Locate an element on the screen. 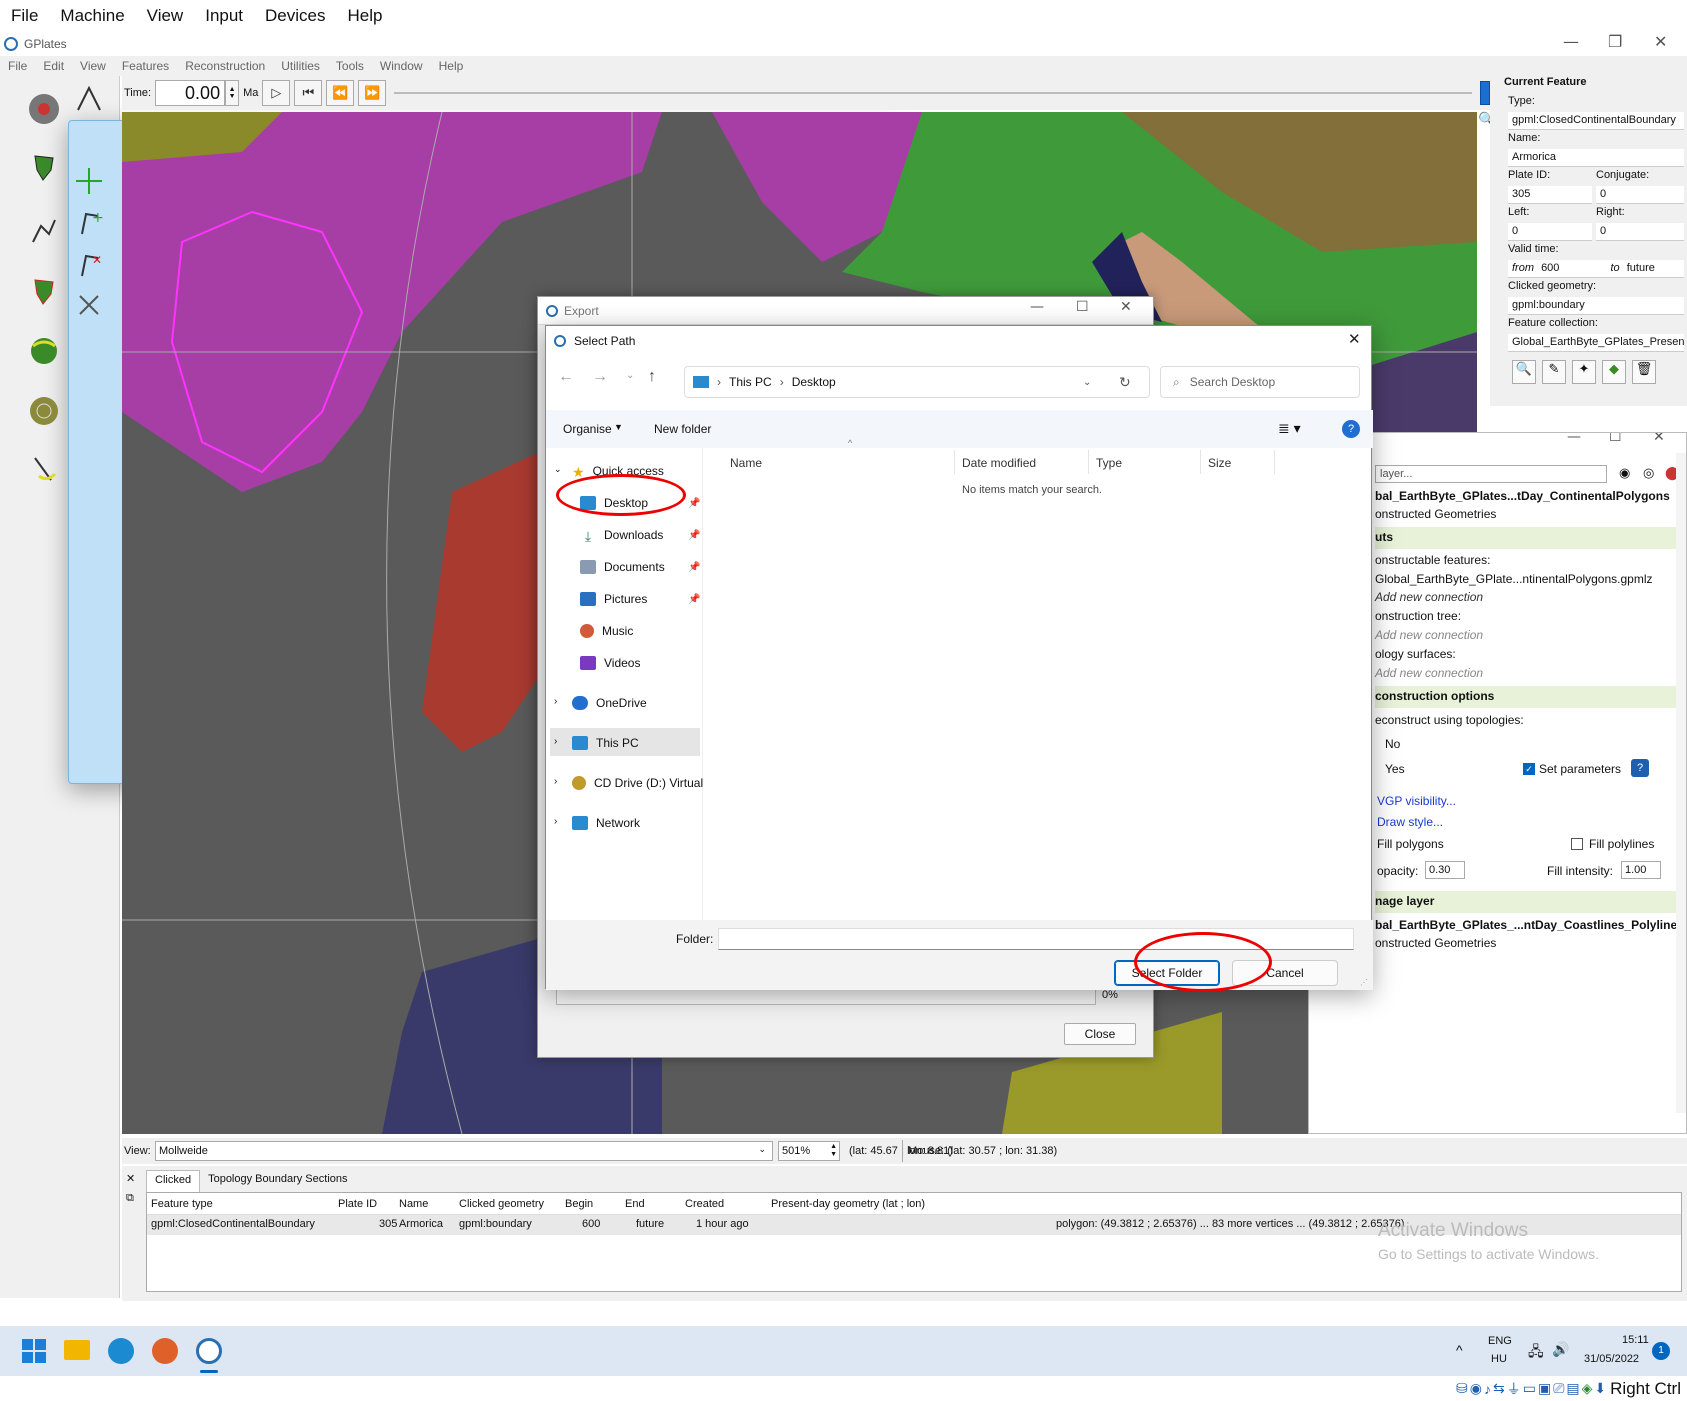 This screenshot has height=1401, width=1687. set-parameters-checkbox: ✓ is located at coordinates (1529, 769).